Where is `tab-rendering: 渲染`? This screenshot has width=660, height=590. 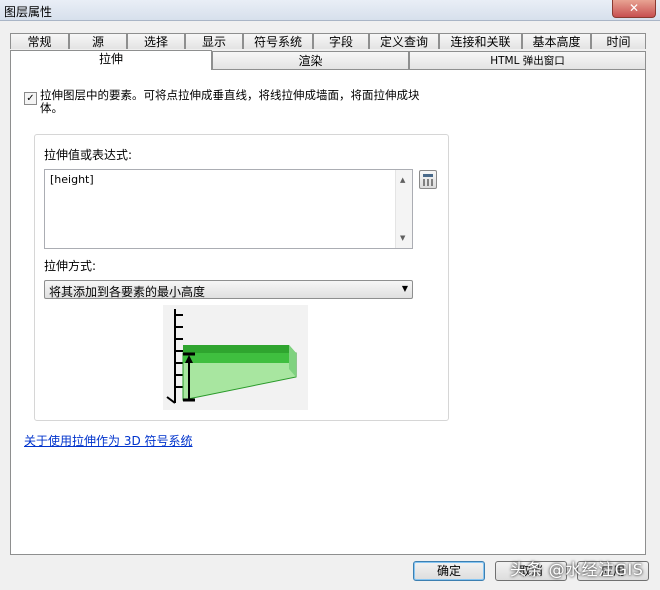 tab-rendering: 渲染 is located at coordinates (310, 60).